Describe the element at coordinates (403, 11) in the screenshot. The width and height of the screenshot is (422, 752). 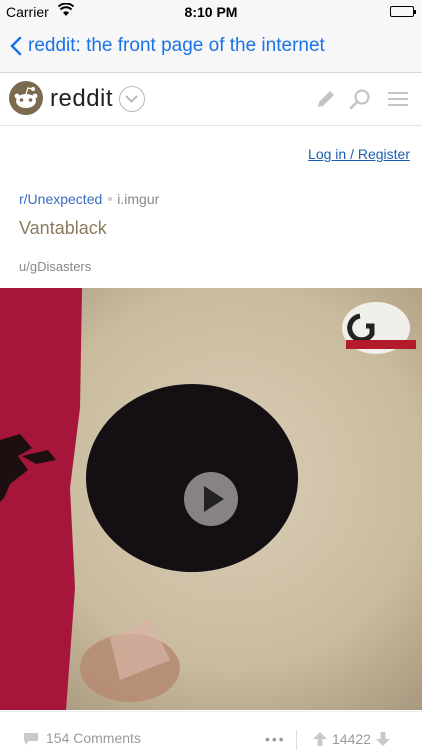
I see `battery-icon` at that location.